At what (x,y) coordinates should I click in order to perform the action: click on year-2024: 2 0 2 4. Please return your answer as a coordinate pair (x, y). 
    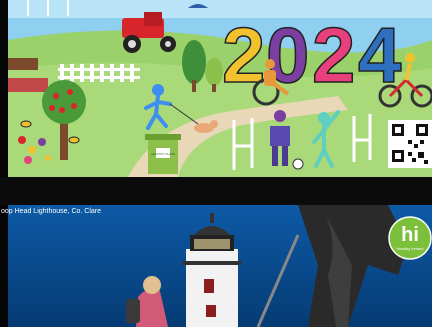
    Looking at the image, I should click on (311, 55).